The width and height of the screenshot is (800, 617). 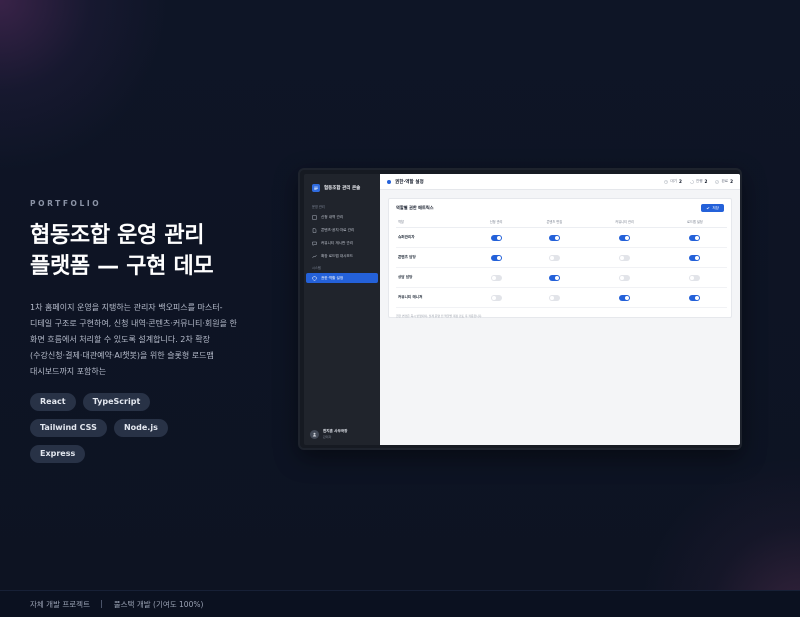 I want to click on sidebar-item-label: 콘텐츠·공지·자료 관리, so click(x=338, y=229).